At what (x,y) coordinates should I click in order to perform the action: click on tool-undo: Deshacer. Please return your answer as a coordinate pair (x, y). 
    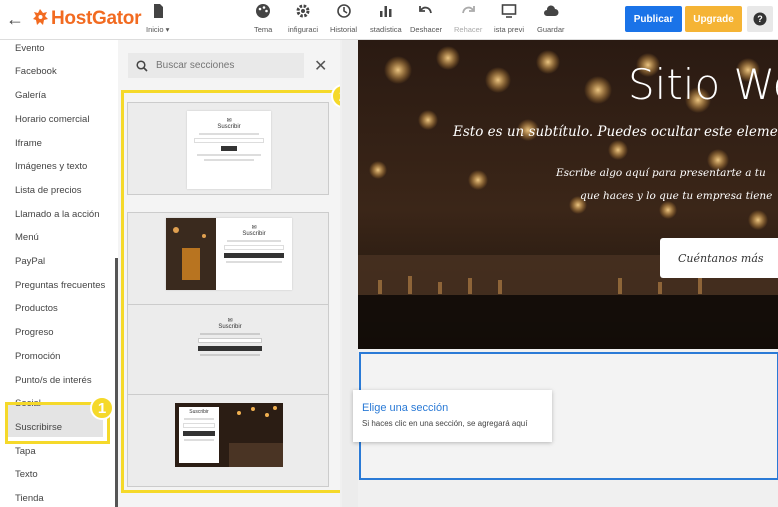
    Looking at the image, I should click on (426, 18).